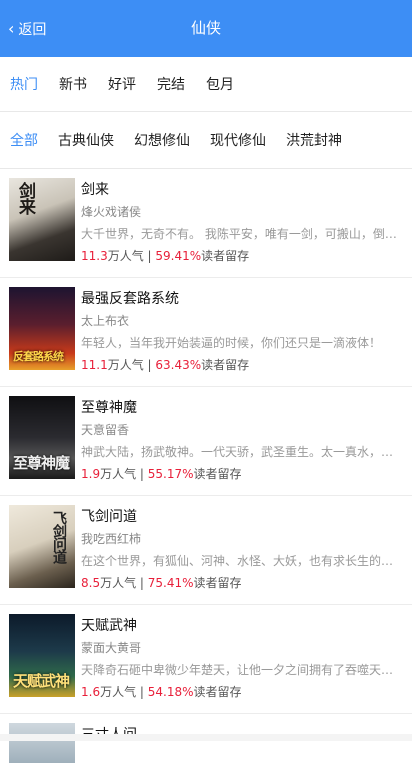 This screenshot has height=763, width=412. Describe the element at coordinates (111, 212) in the screenshot. I see `book-author: 烽火戏诸侯` at that location.